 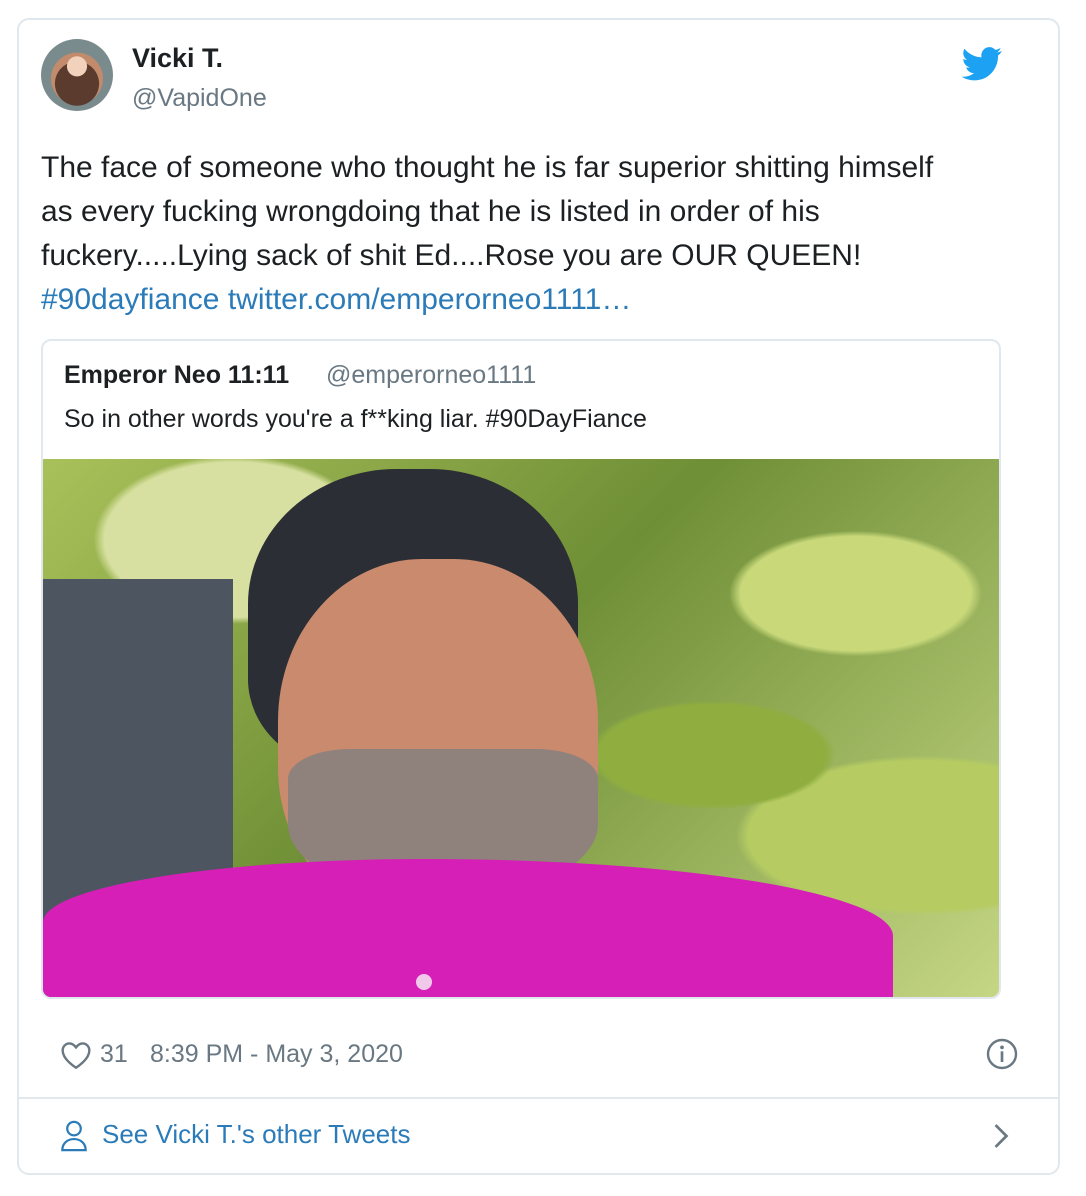 I want to click on twitter-bird-icon, so click(x=982, y=64).